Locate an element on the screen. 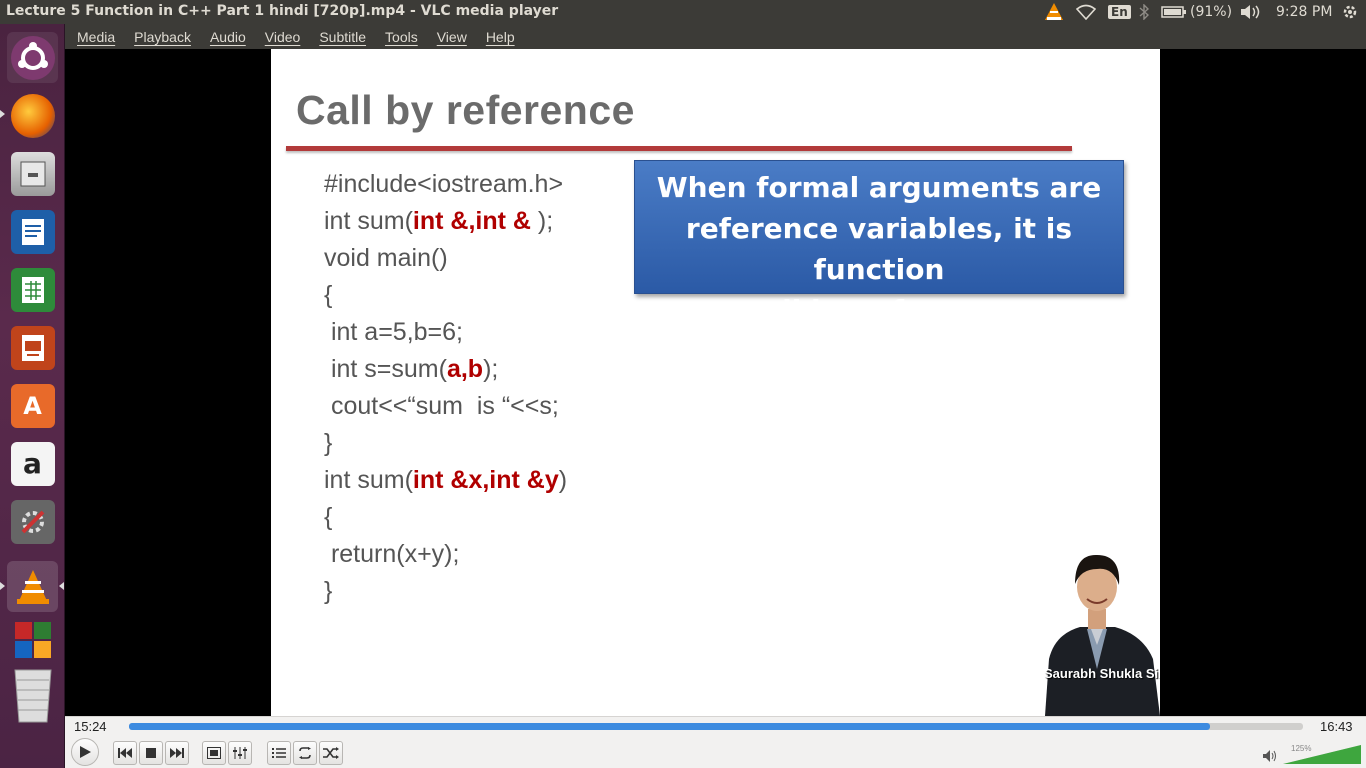  total-time: 16:43 is located at coordinates (1336, 726).